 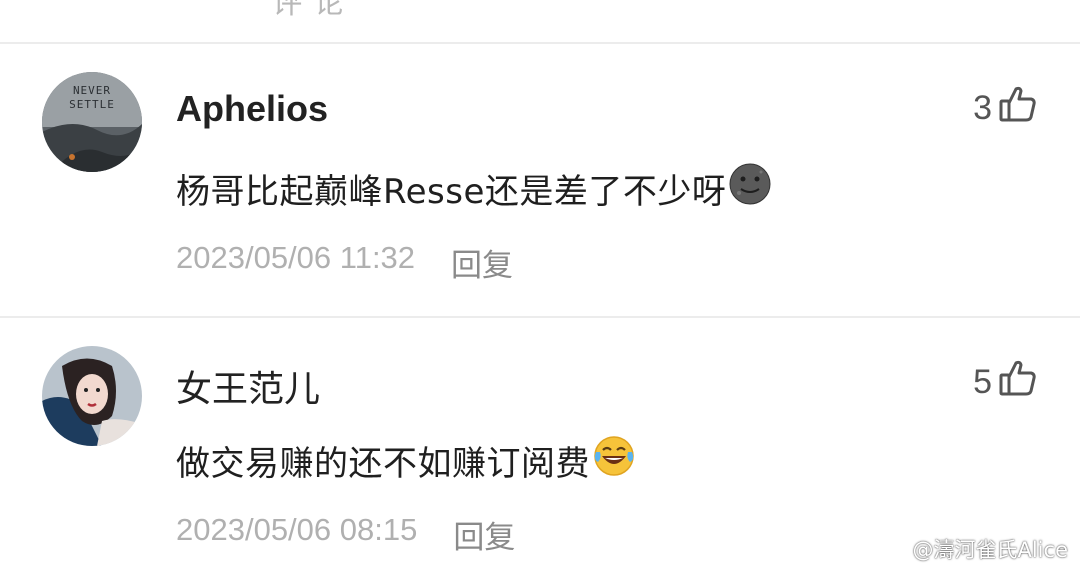 I want to click on comment-body: 杨哥比起巅峰Resse还是差了不少呀, so click(x=451, y=192).